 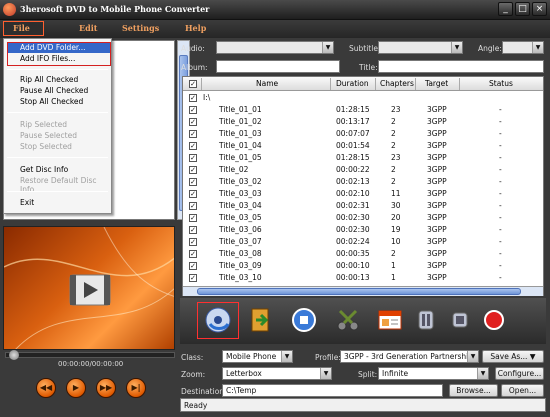 What do you see at coordinates (397, 83) in the screenshot?
I see `column-chapters: Chapters` at bounding box center [397, 83].